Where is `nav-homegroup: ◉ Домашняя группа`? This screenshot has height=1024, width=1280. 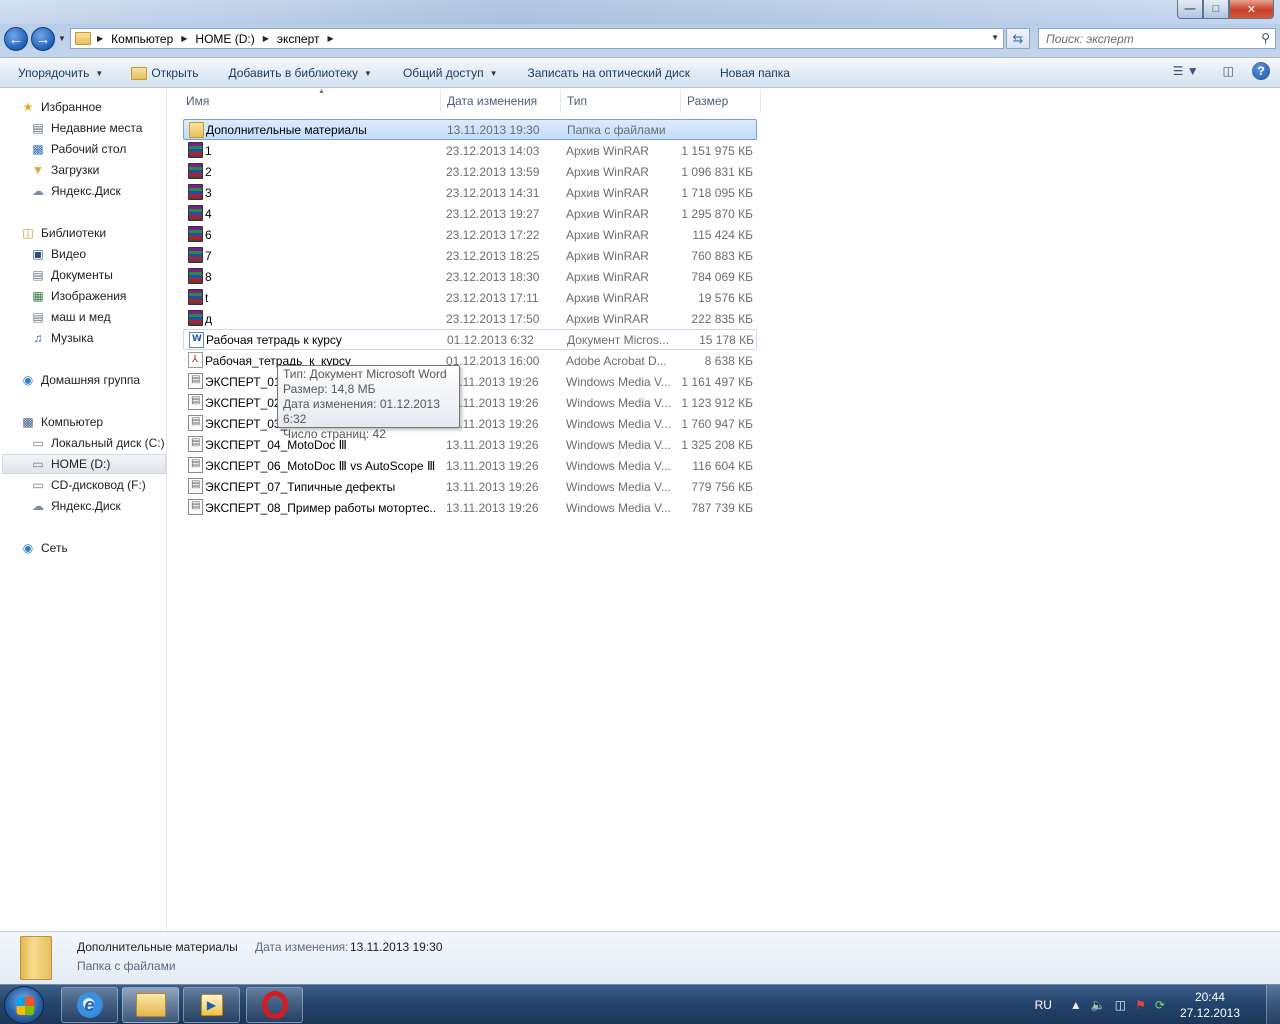 nav-homegroup: ◉ Домашняя группа is located at coordinates (80, 380).